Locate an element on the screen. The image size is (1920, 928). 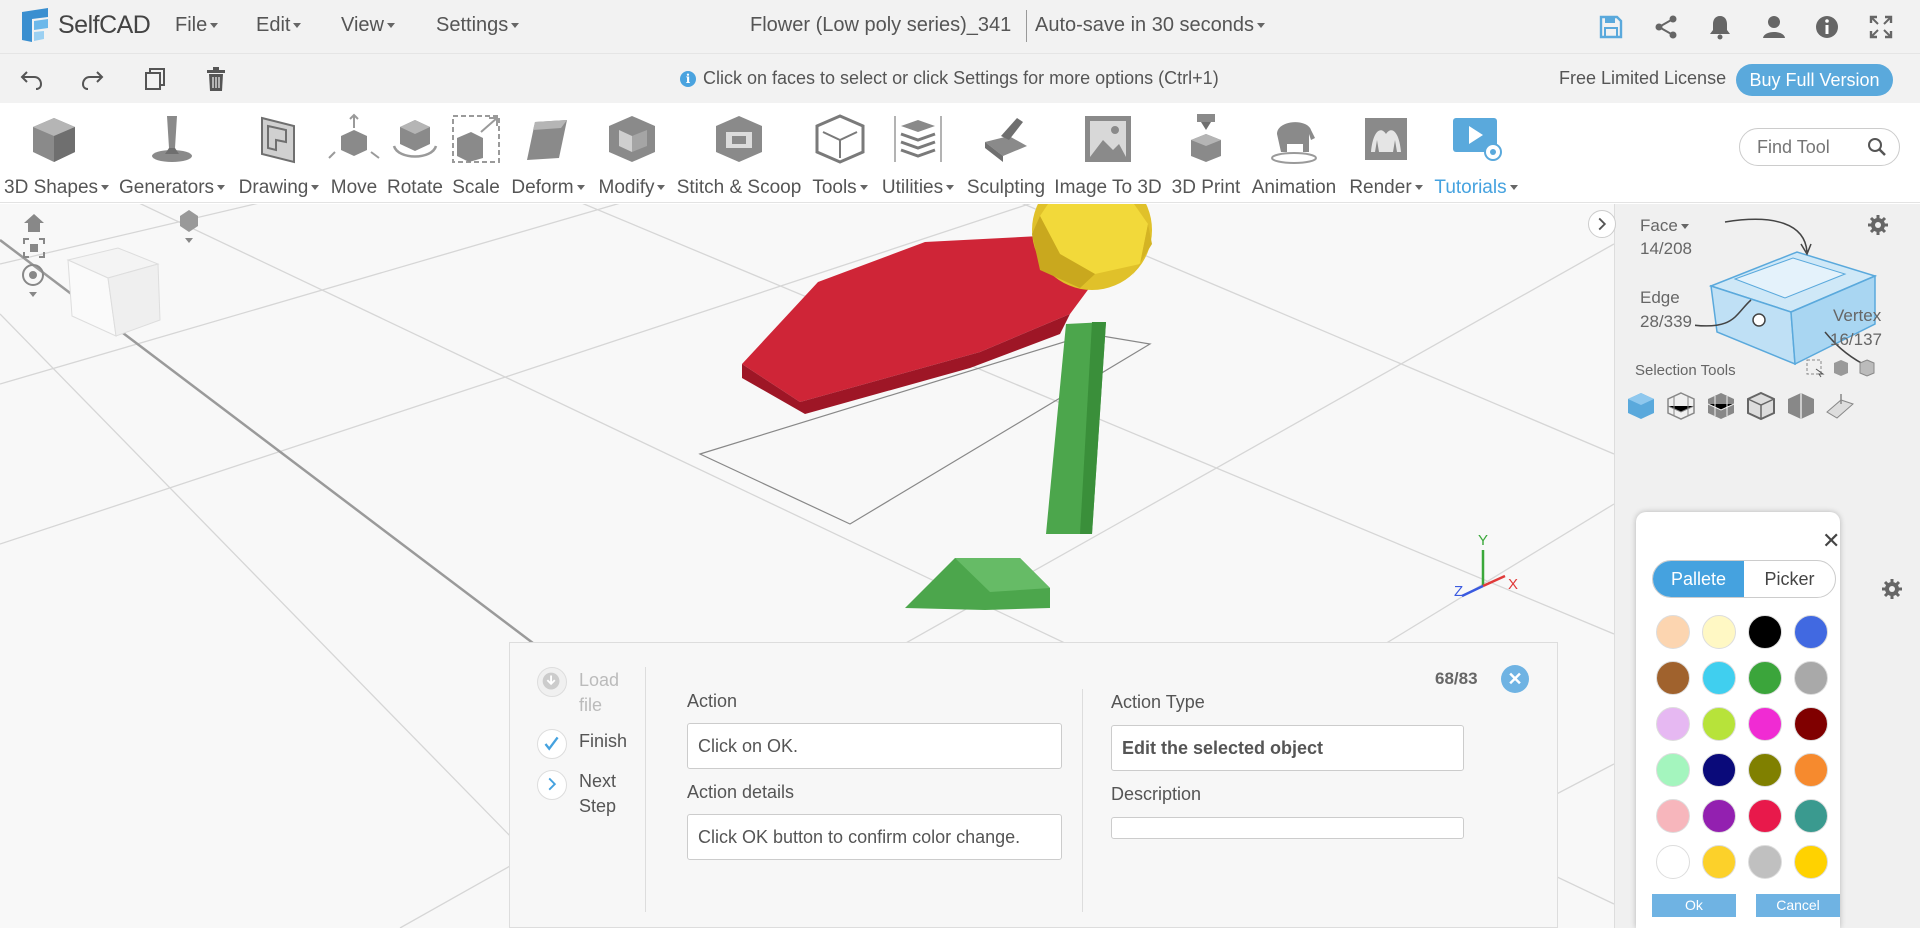
tool-stitch-scoop: Stitch & Scoop is located at coordinates (739, 155).